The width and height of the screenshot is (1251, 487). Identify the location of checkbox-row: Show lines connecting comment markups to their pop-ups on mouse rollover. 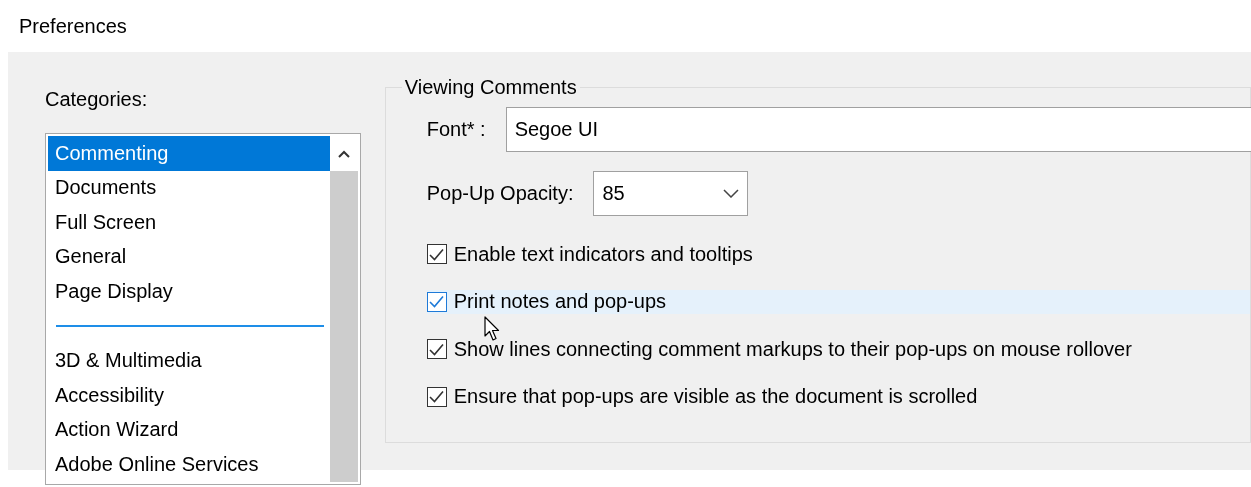
(838, 349).